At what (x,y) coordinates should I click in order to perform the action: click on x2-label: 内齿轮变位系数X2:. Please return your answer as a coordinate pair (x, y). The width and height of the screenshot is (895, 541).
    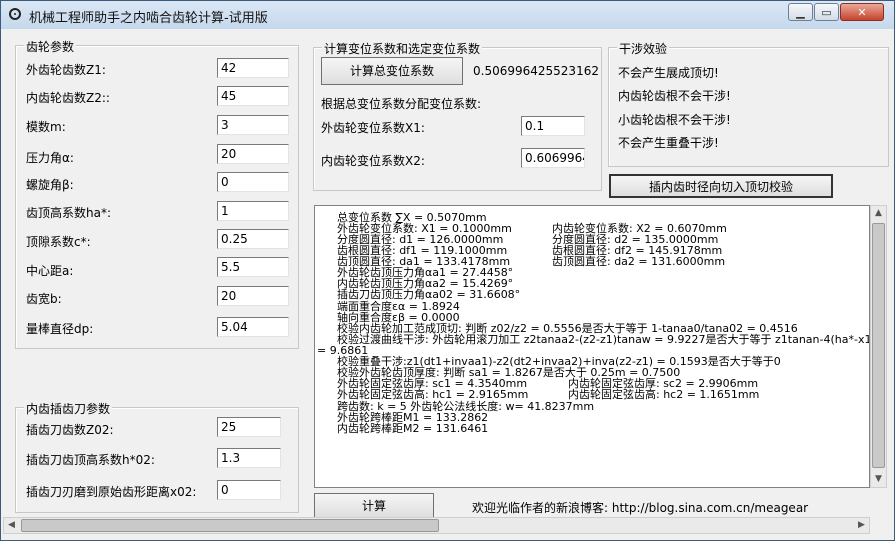
    Looking at the image, I should click on (373, 161).